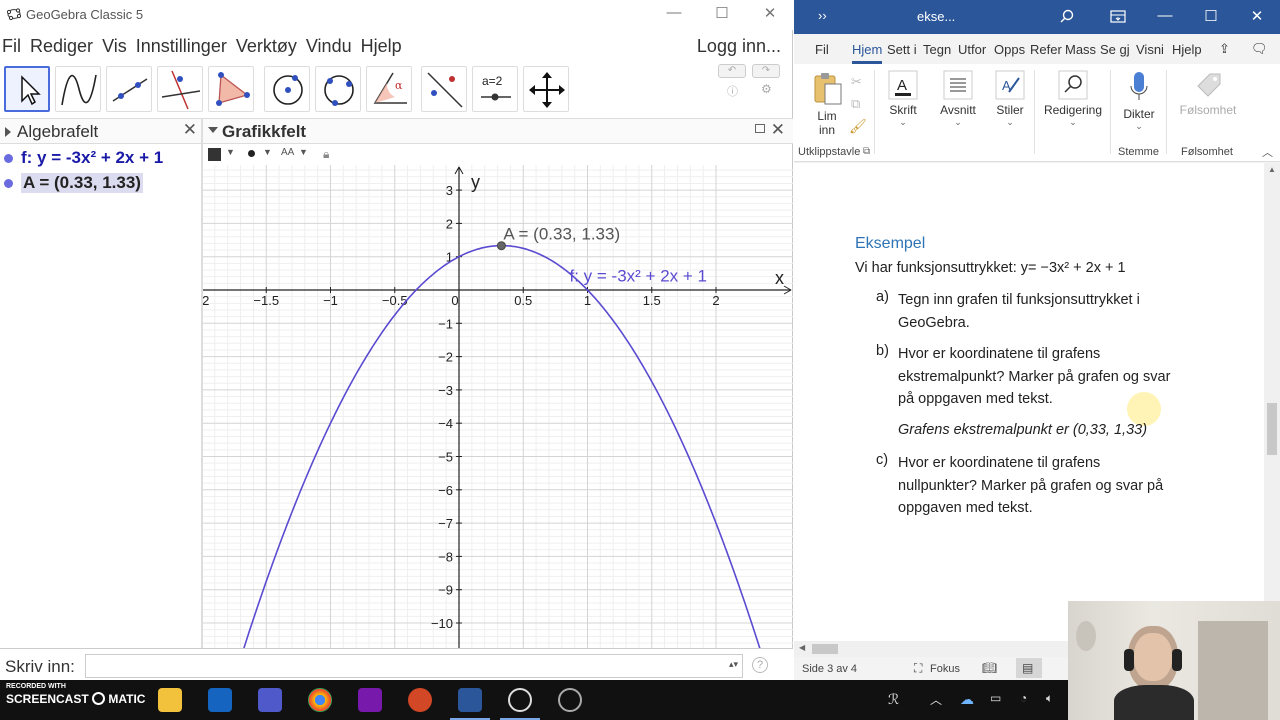 This screenshot has width=1280, height=720. I want to click on dictate-button: Dikter ⌄, so click(1139, 98).